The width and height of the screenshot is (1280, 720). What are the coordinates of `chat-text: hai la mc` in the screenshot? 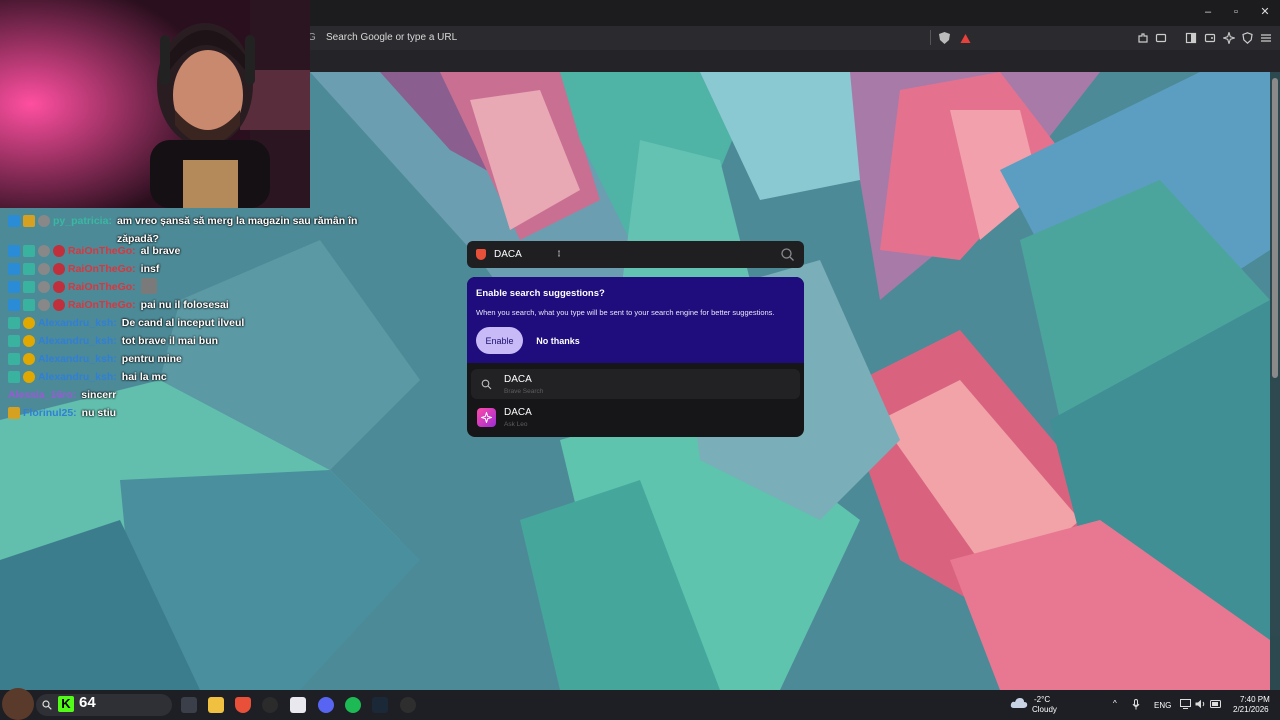 It's located at (144, 377).